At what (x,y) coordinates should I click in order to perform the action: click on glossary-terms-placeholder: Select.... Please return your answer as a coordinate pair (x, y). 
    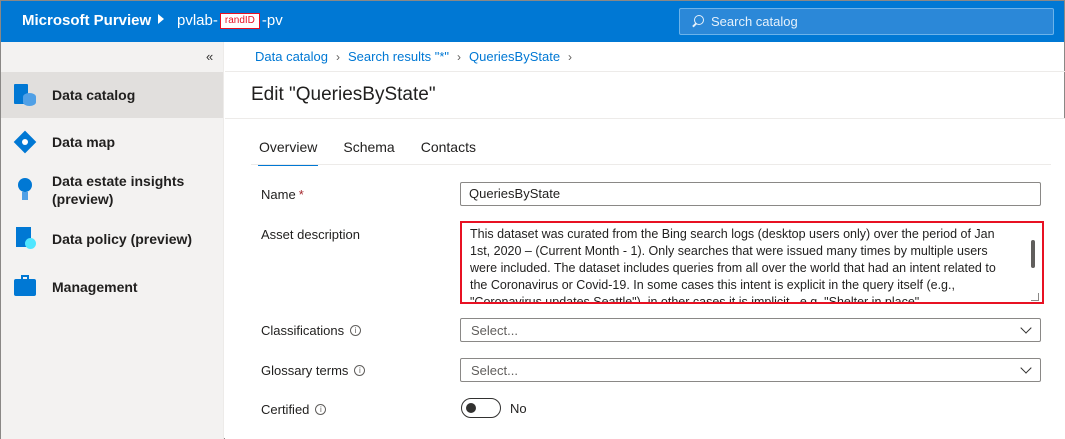
    Looking at the image, I should click on (494, 370).